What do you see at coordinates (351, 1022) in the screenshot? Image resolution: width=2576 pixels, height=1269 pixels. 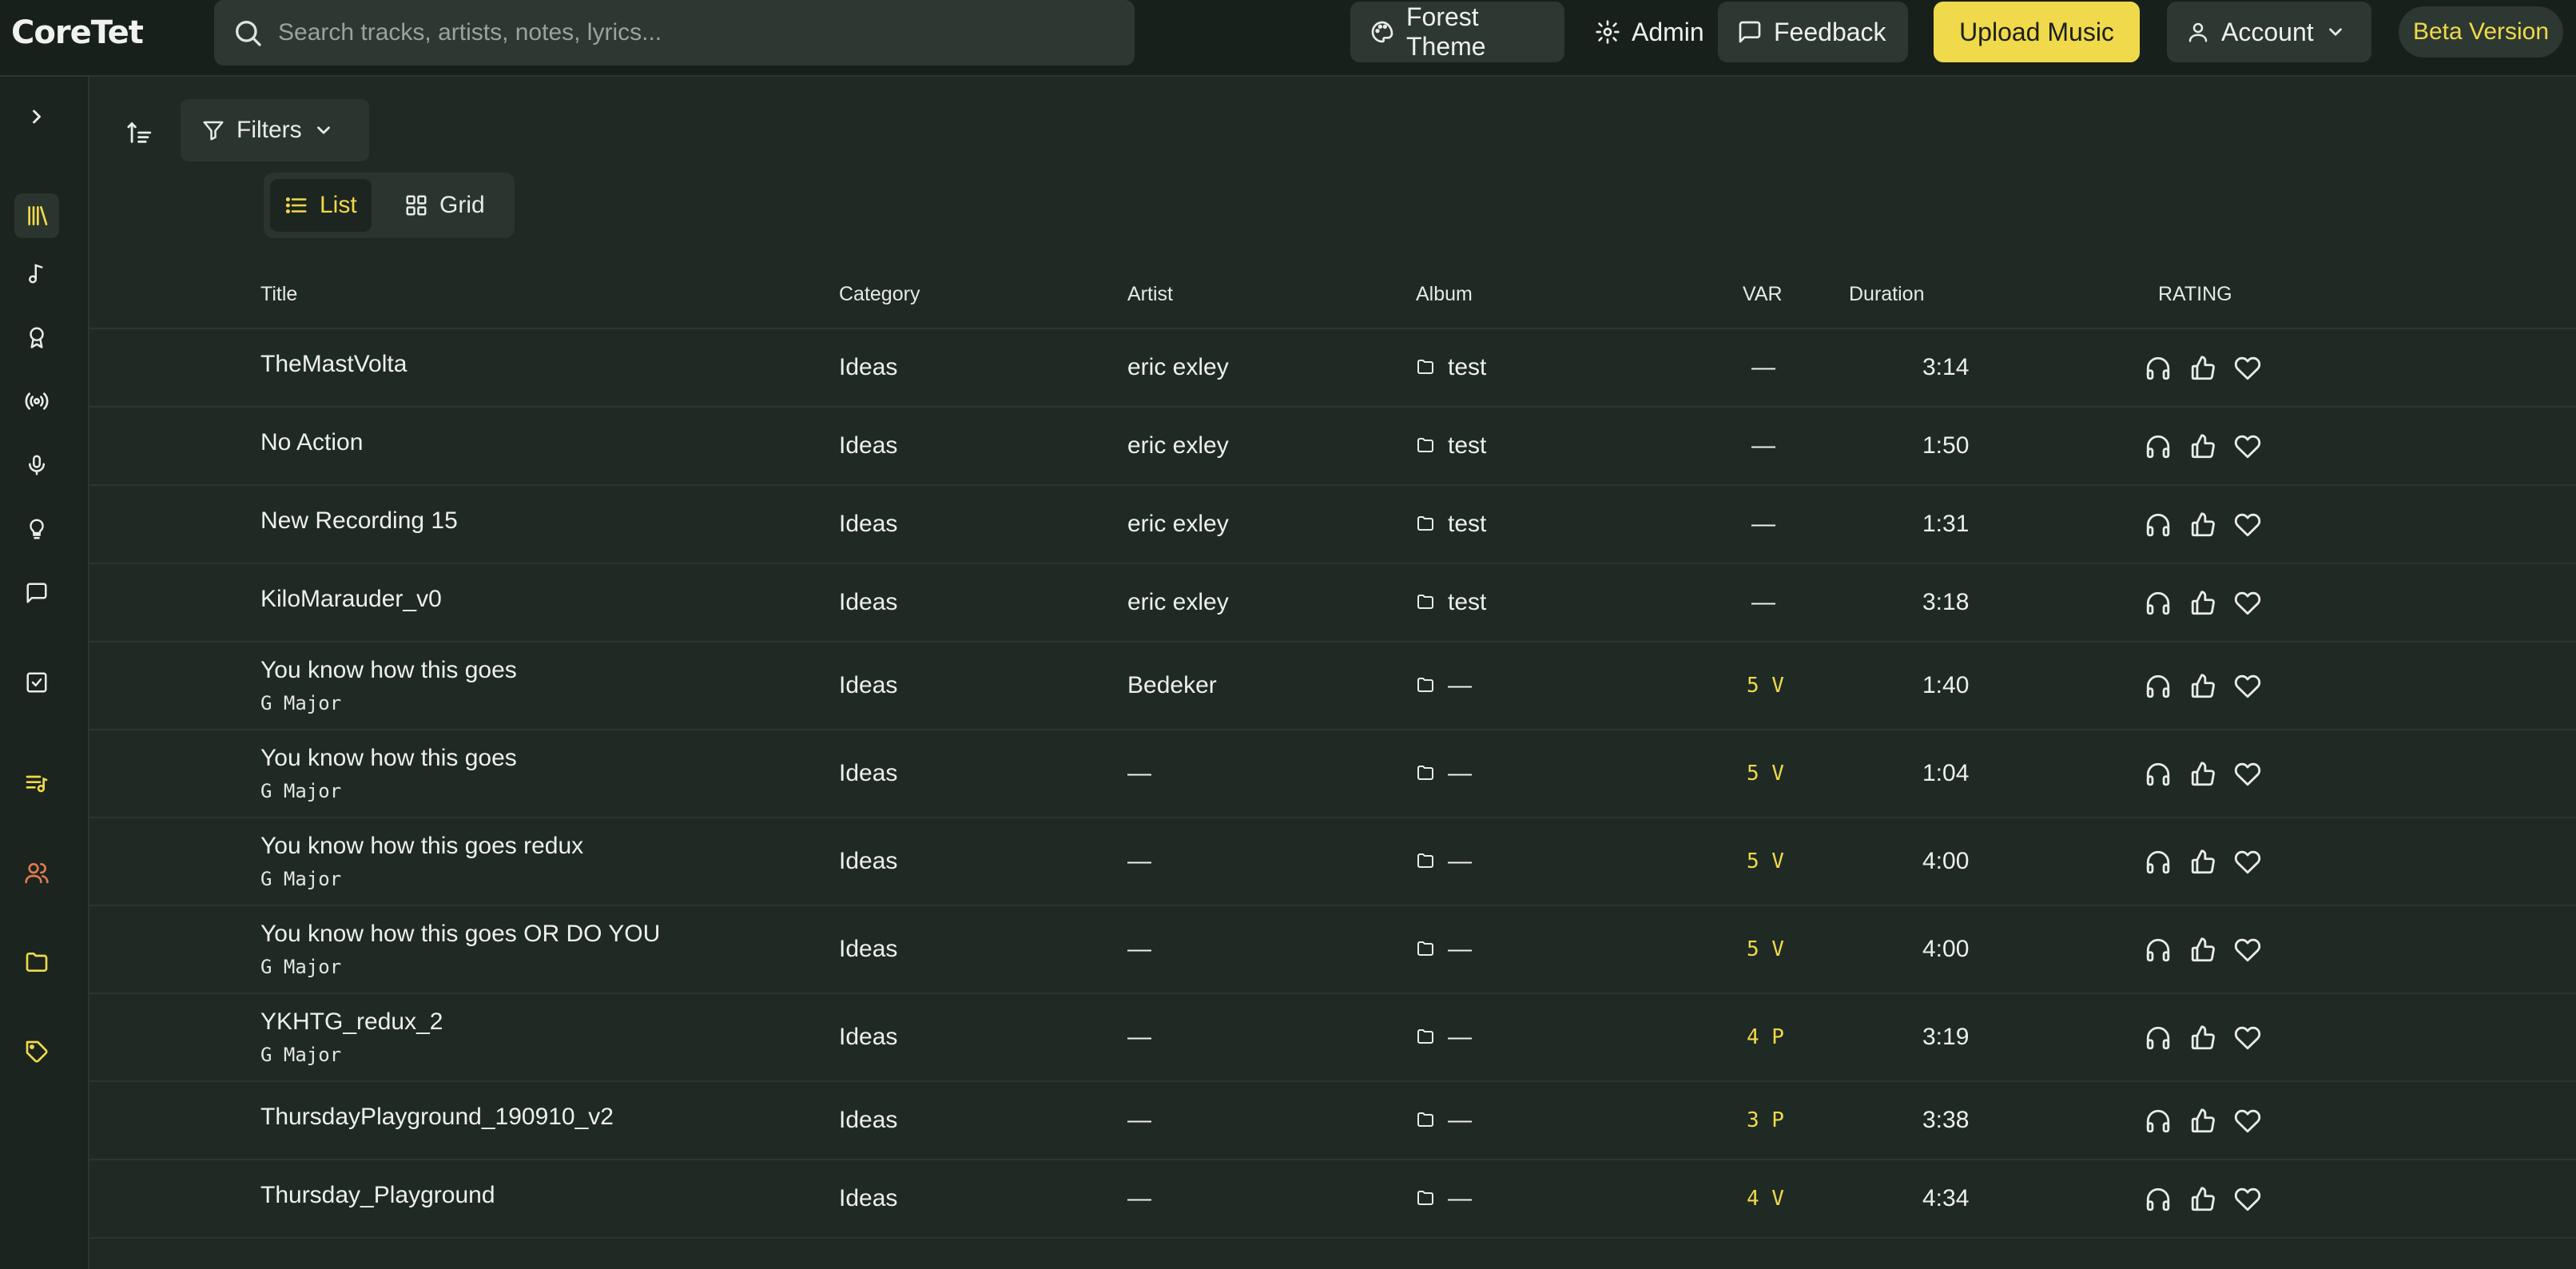 I see `track-title: YKHTG_redux_2` at bounding box center [351, 1022].